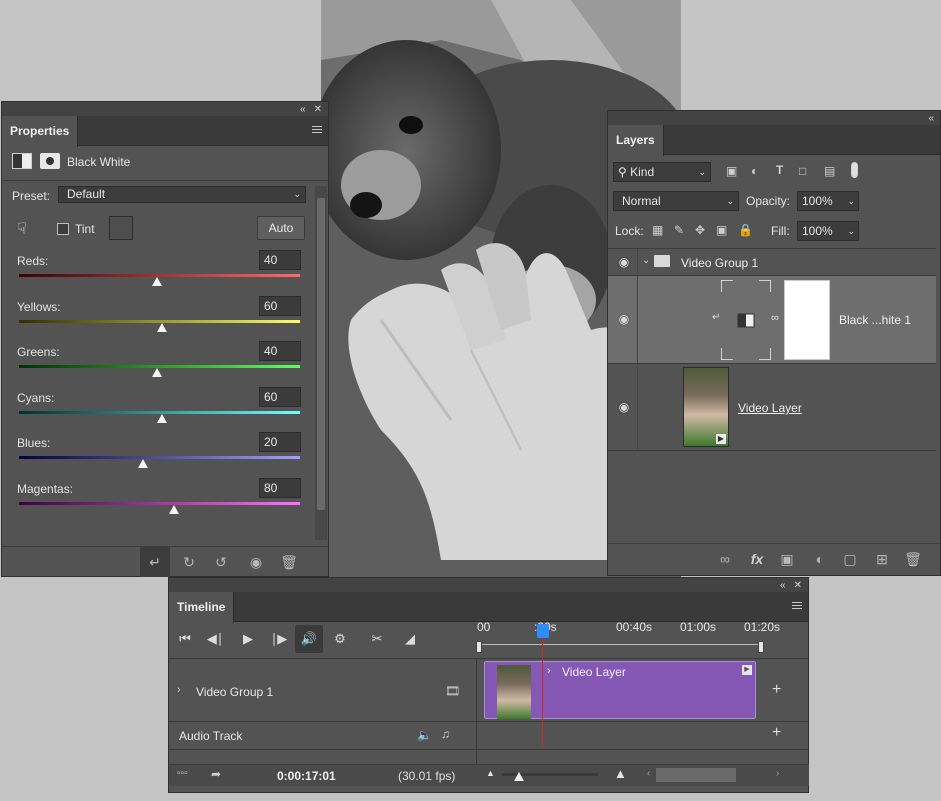 This screenshot has height=801, width=941. What do you see at coordinates (40, 131) in the screenshot?
I see `tab-properties: Properties` at bounding box center [40, 131].